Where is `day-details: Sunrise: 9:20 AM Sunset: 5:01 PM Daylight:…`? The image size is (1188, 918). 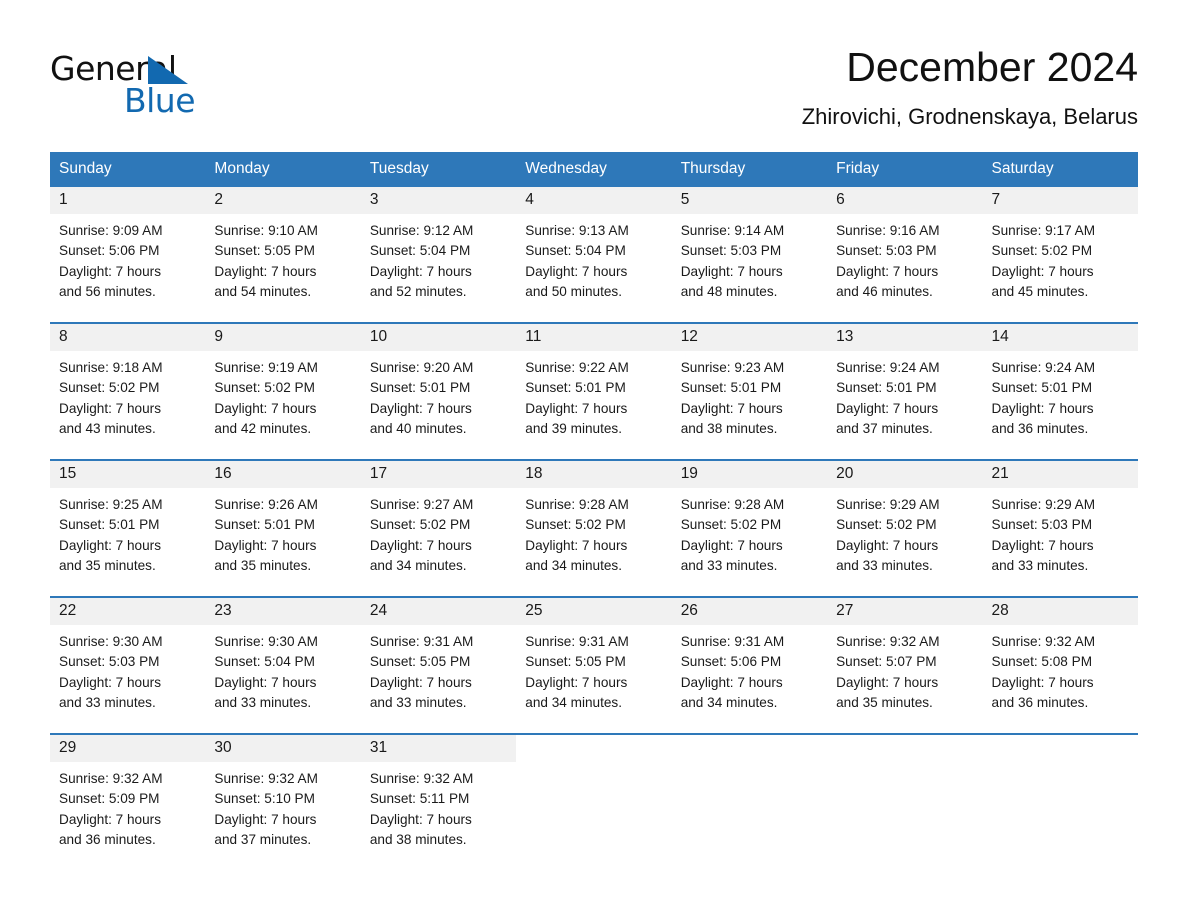
day-details: Sunrise: 9:20 AM Sunset: 5:01 PM Daylight:… is located at coordinates (438, 395).